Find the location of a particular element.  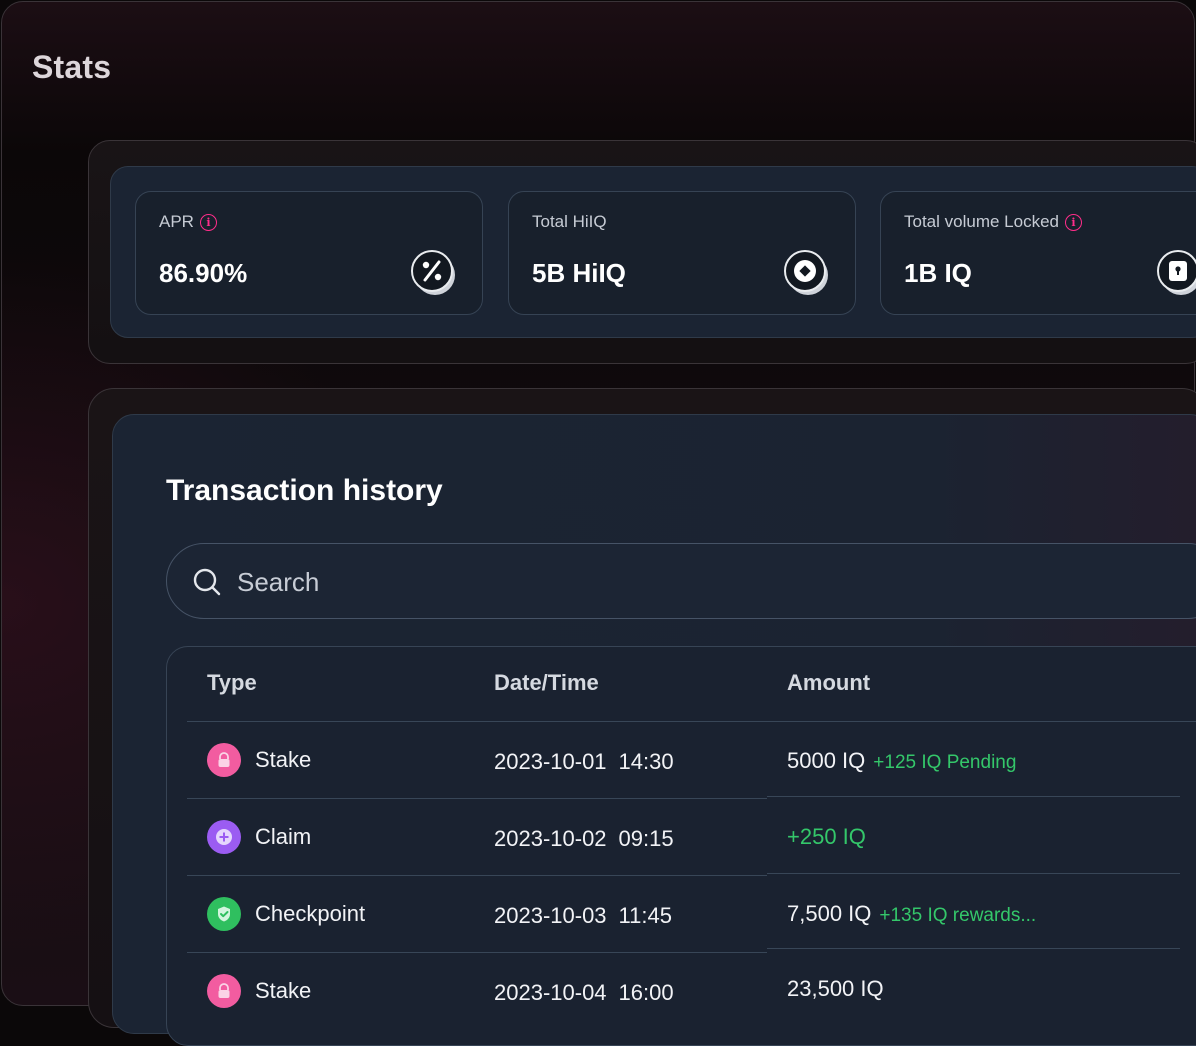

stat-label-total-hiiq: Total HiIQ is located at coordinates (569, 222).